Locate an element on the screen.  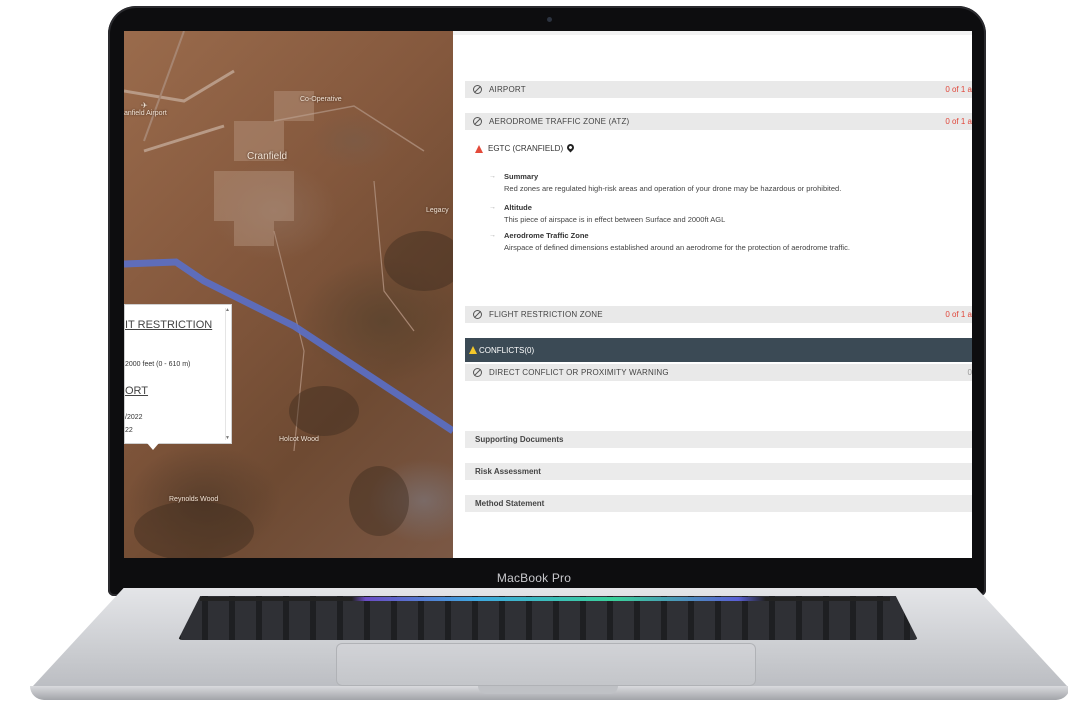
map-label-town: Cranfield is located at coordinates (267, 156).